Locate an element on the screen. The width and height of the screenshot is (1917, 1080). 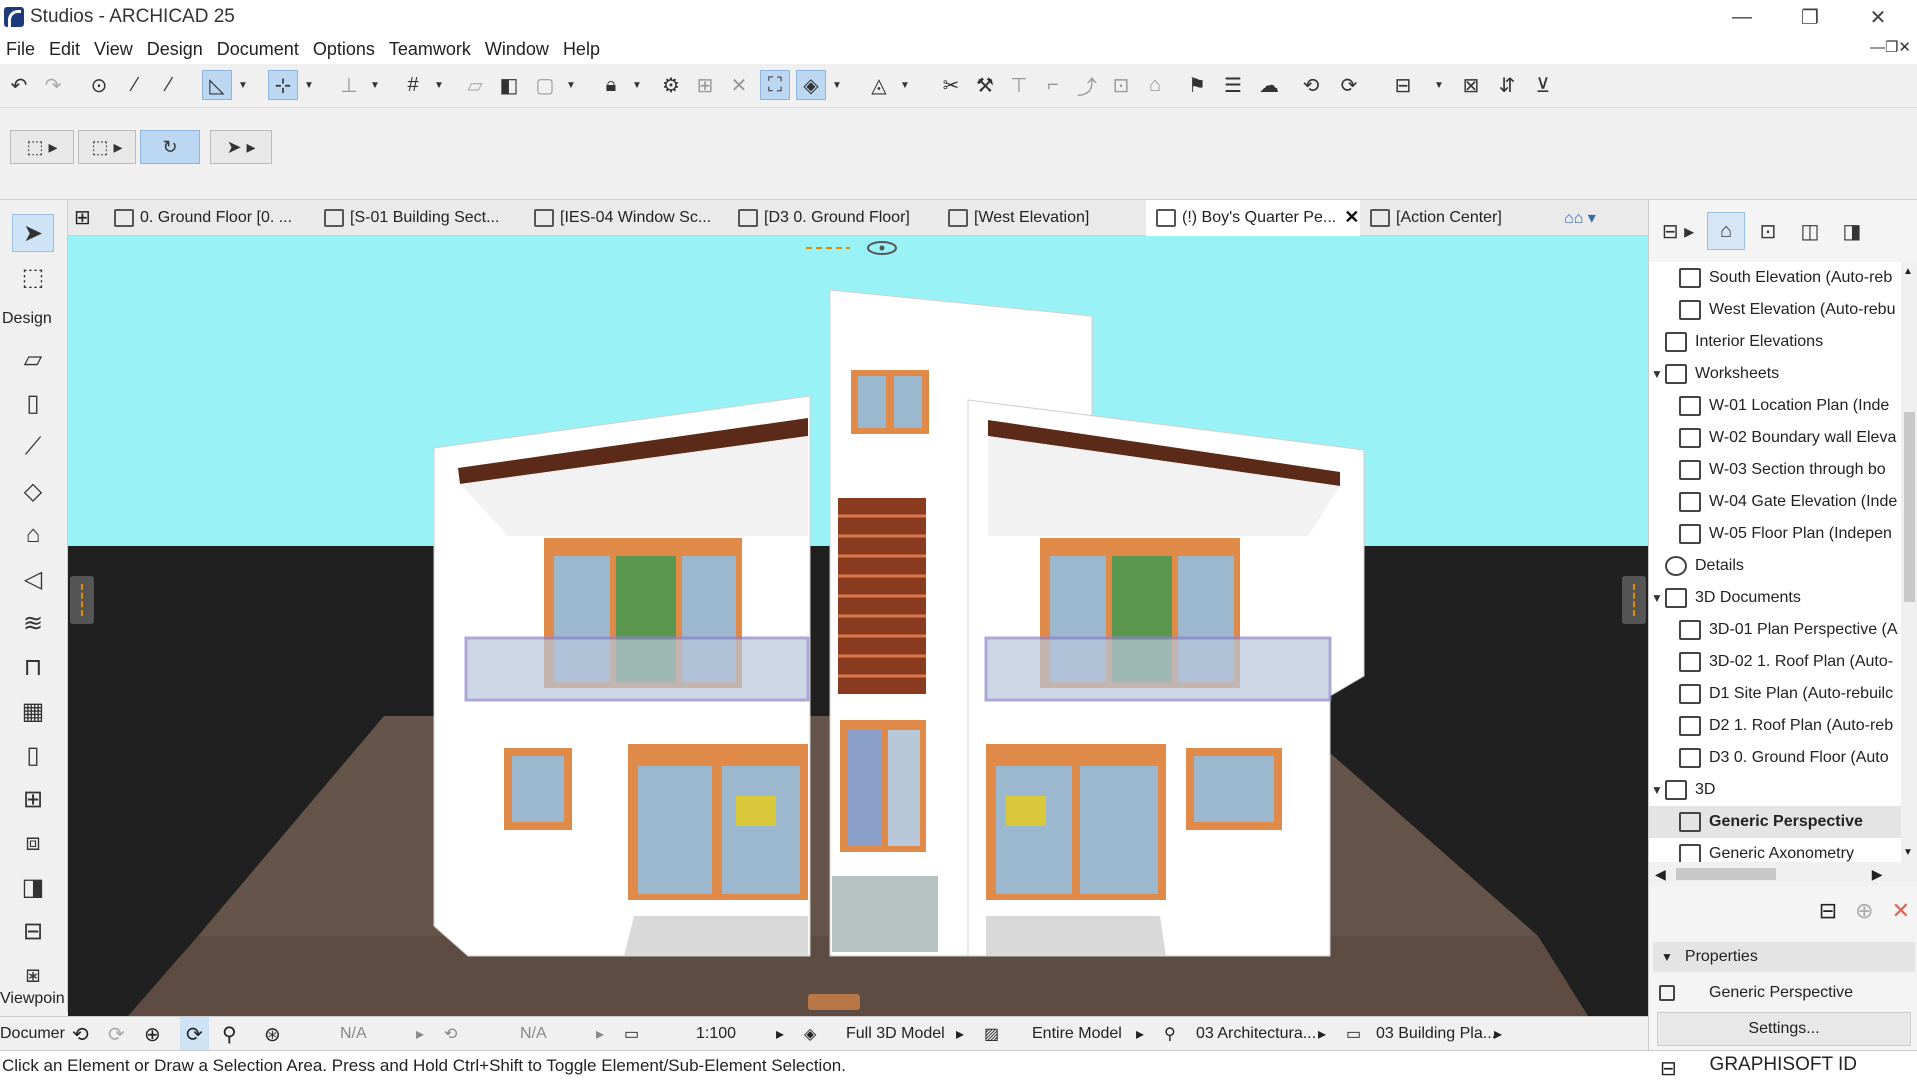
tree-item: W-02 Boundary wall Eleva is located at coordinates (1775, 438).